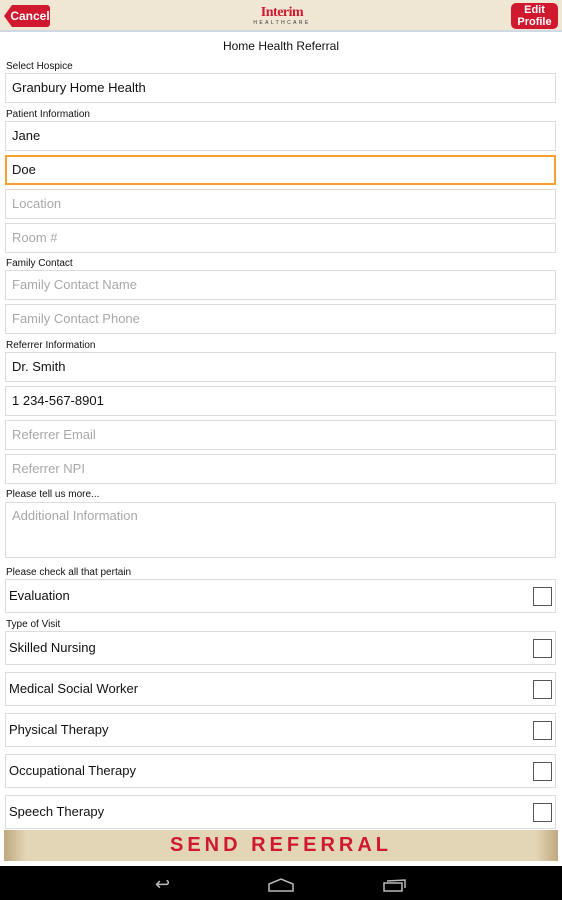 The image size is (562, 900). I want to click on label-check: Please check all that pertain, so click(69, 572).